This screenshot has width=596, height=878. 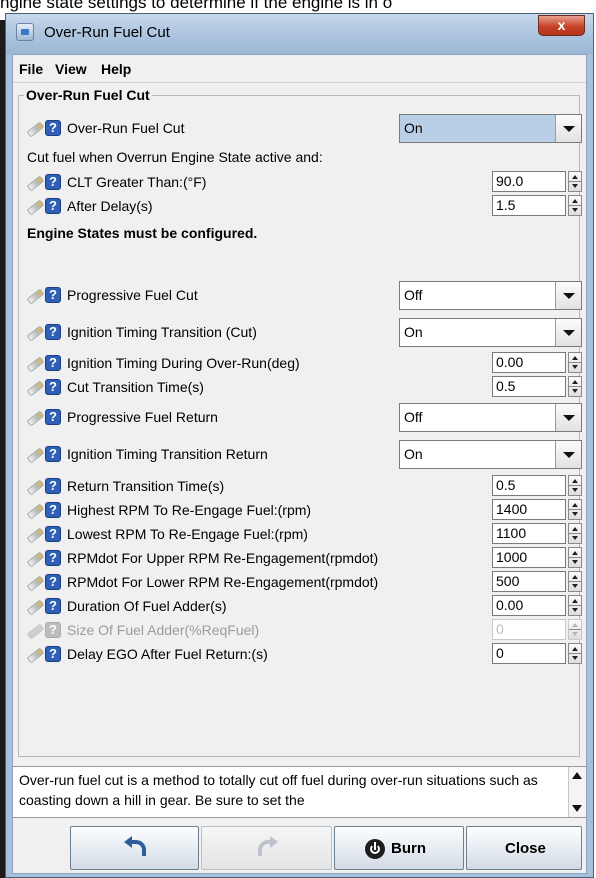 I want to click on menu-view: View, so click(x=71, y=69).